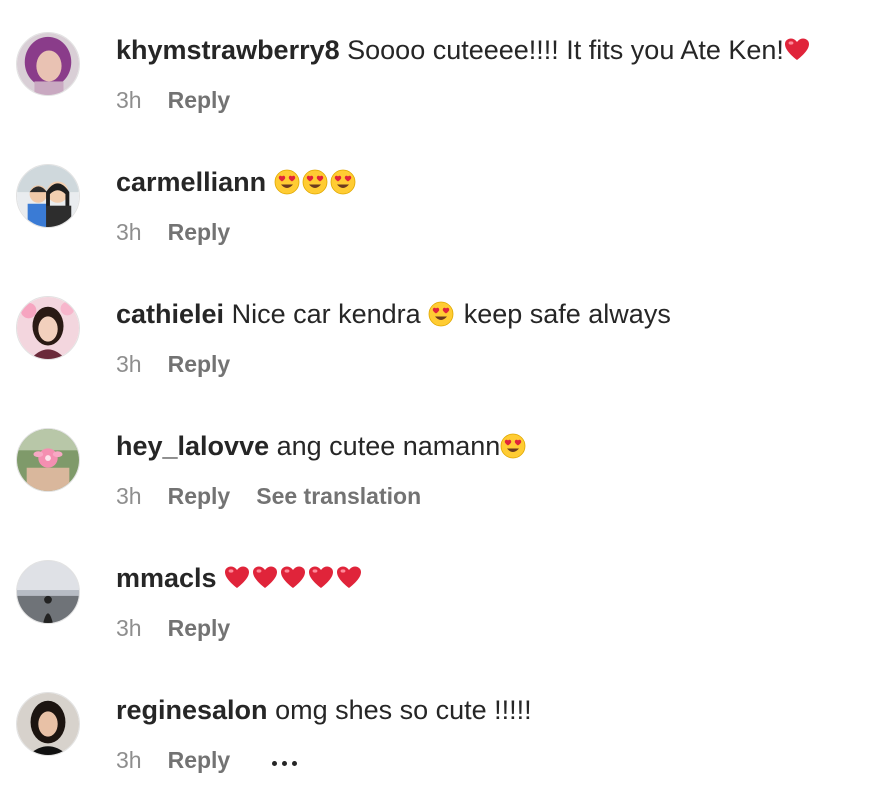 The height and width of the screenshot is (792, 882). Describe the element at coordinates (48, 592) in the screenshot. I see `avatar-mmacls` at that location.